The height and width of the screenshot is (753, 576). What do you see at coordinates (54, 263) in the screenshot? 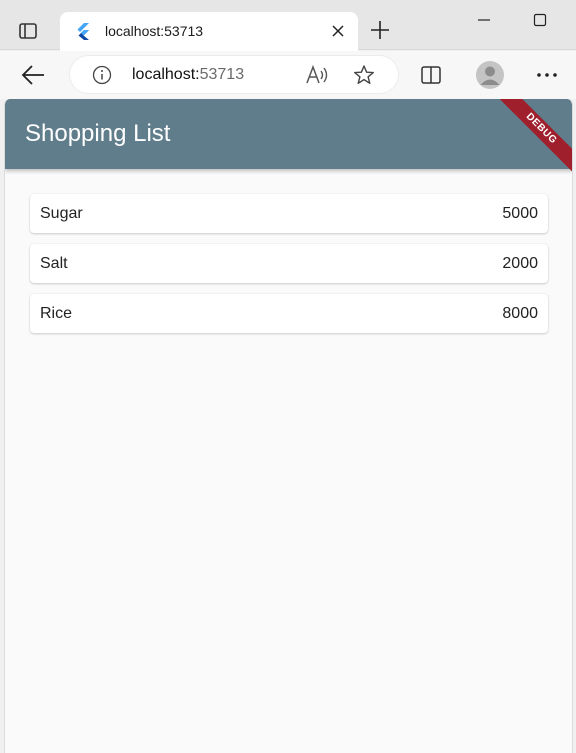
I see `item-name: Salt` at bounding box center [54, 263].